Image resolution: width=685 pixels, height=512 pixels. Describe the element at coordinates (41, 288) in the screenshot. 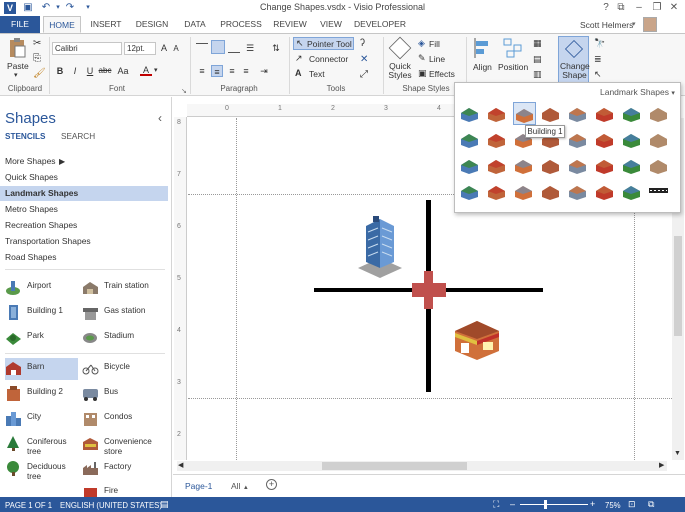

I see `shape-airport: Airport` at that location.